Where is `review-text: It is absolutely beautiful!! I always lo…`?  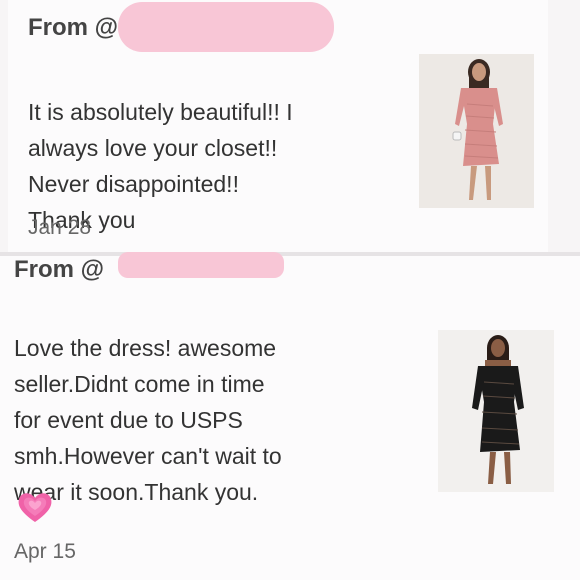
review-text: It is absolutely beautiful!! I always lo… is located at coordinates (160, 166).